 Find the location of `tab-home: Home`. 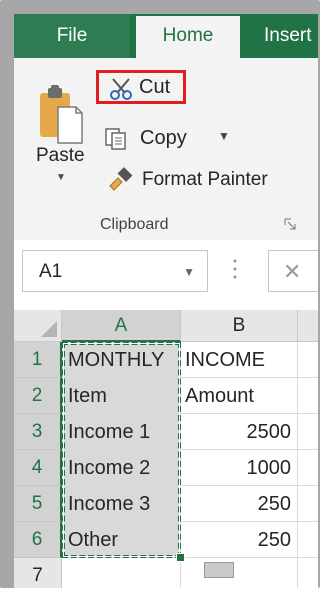

tab-home: Home is located at coordinates (188, 37).